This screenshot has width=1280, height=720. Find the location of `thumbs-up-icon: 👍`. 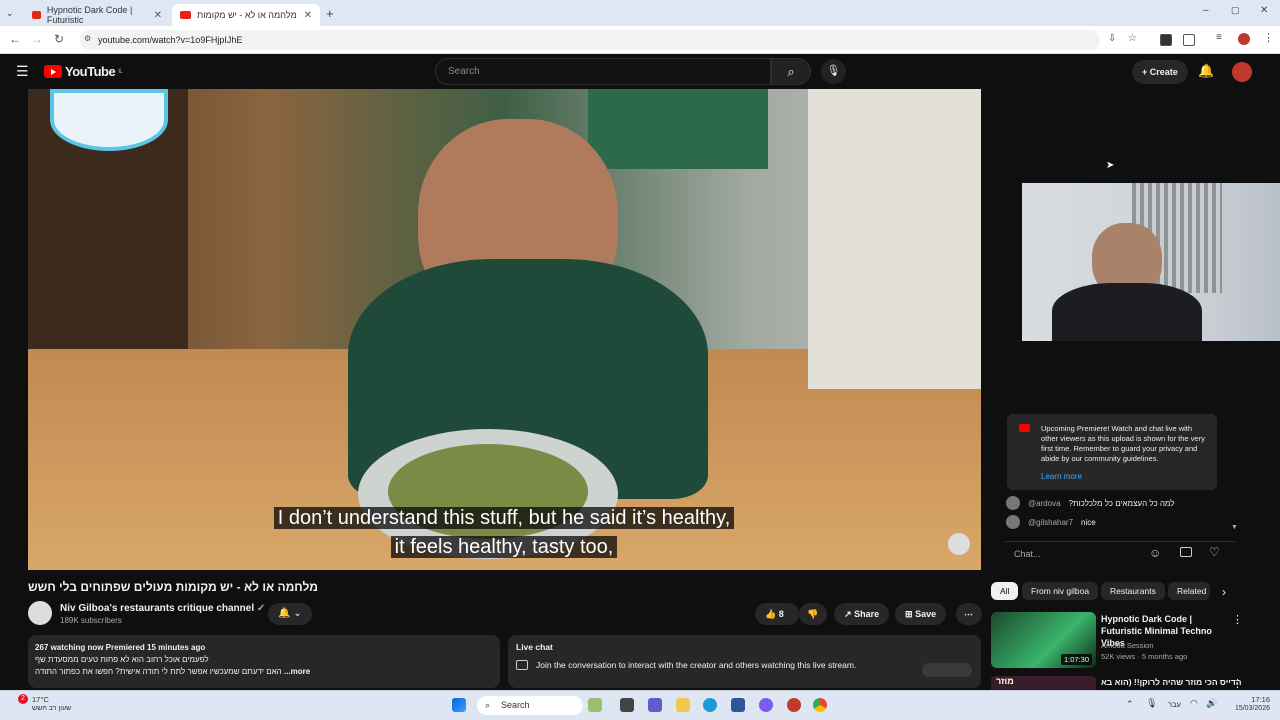

thumbs-up-icon: 👍 is located at coordinates (771, 614).